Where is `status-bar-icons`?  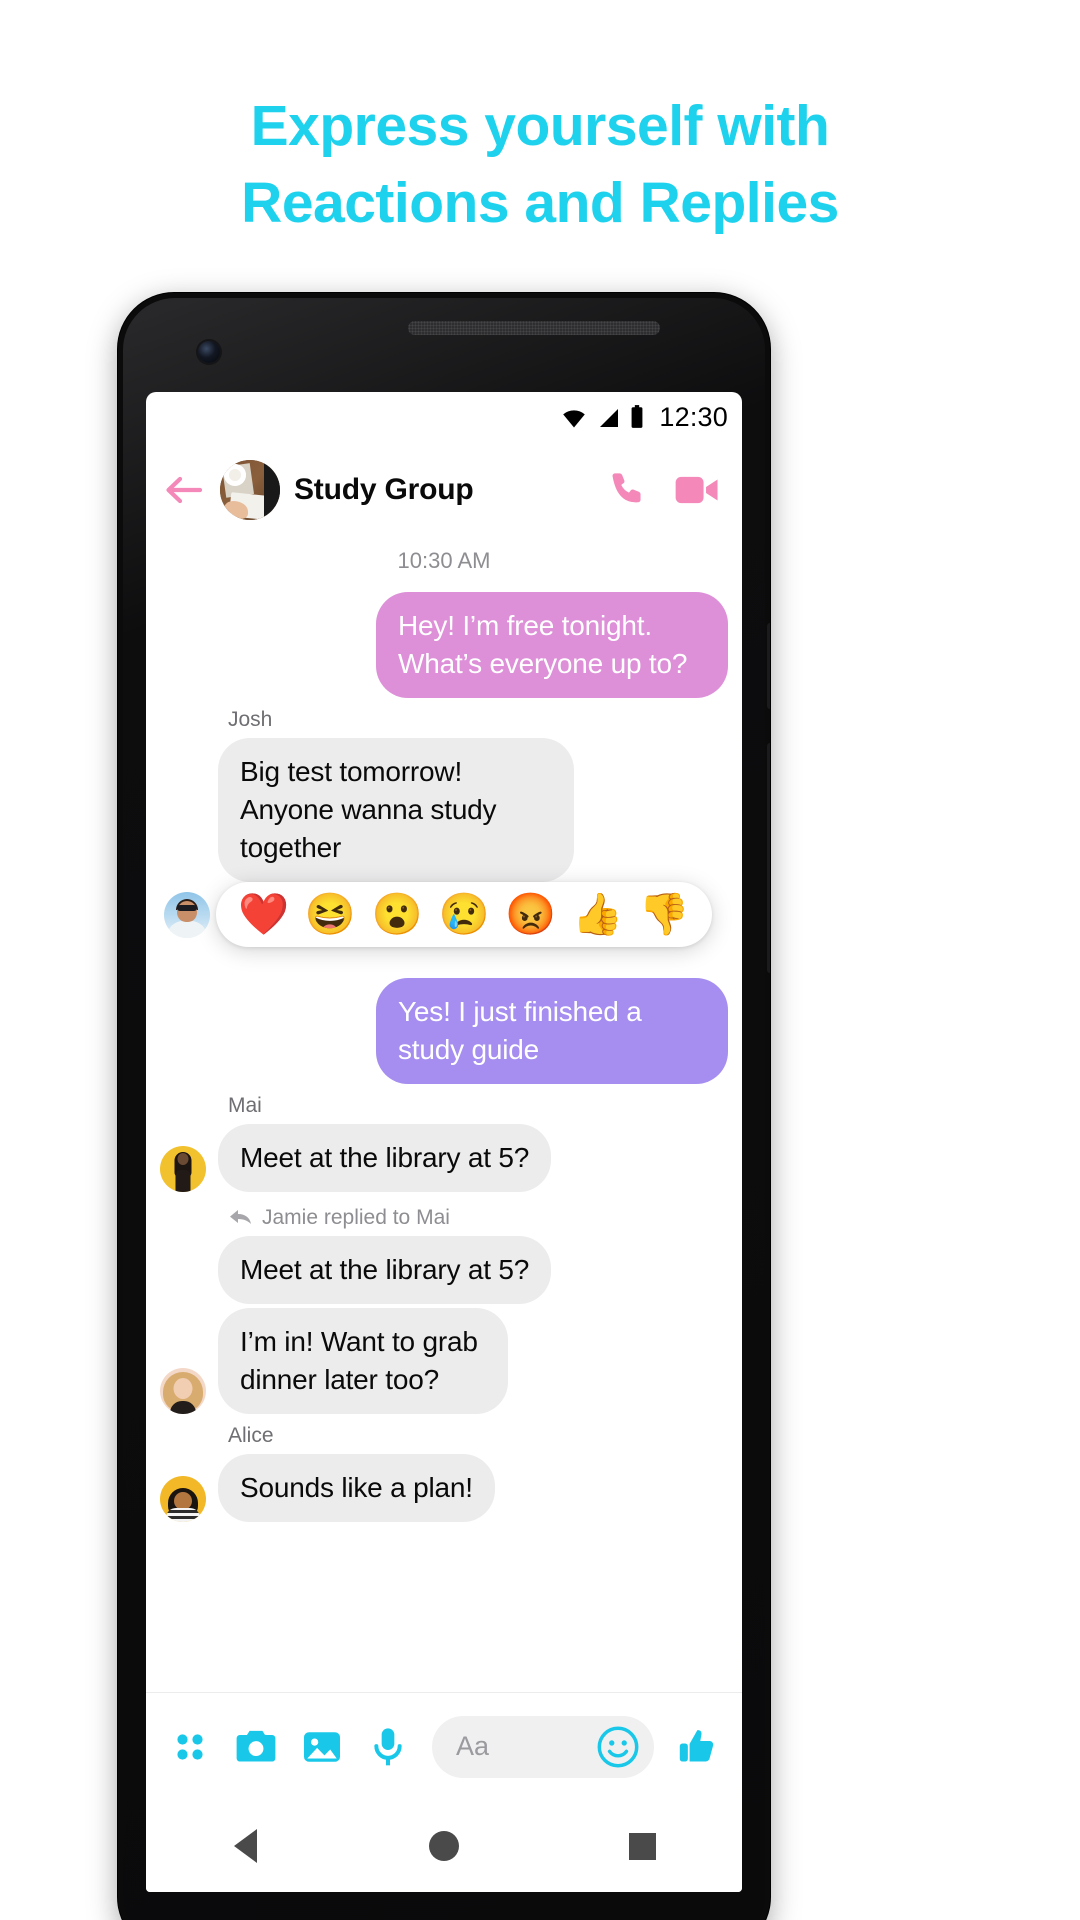
status-bar-icons is located at coordinates (602, 417).